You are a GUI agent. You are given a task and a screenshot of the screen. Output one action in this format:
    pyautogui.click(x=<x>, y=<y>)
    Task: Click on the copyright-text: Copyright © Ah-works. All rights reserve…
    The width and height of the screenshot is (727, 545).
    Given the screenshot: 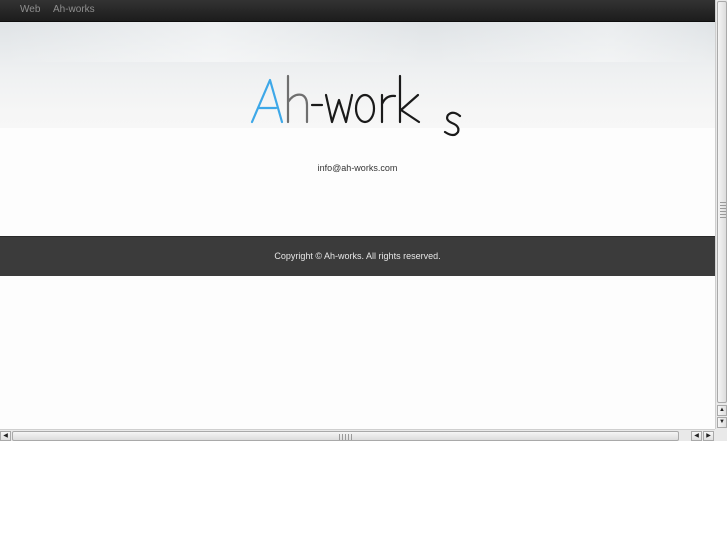 What is the action you would take?
    pyautogui.click(x=357, y=256)
    